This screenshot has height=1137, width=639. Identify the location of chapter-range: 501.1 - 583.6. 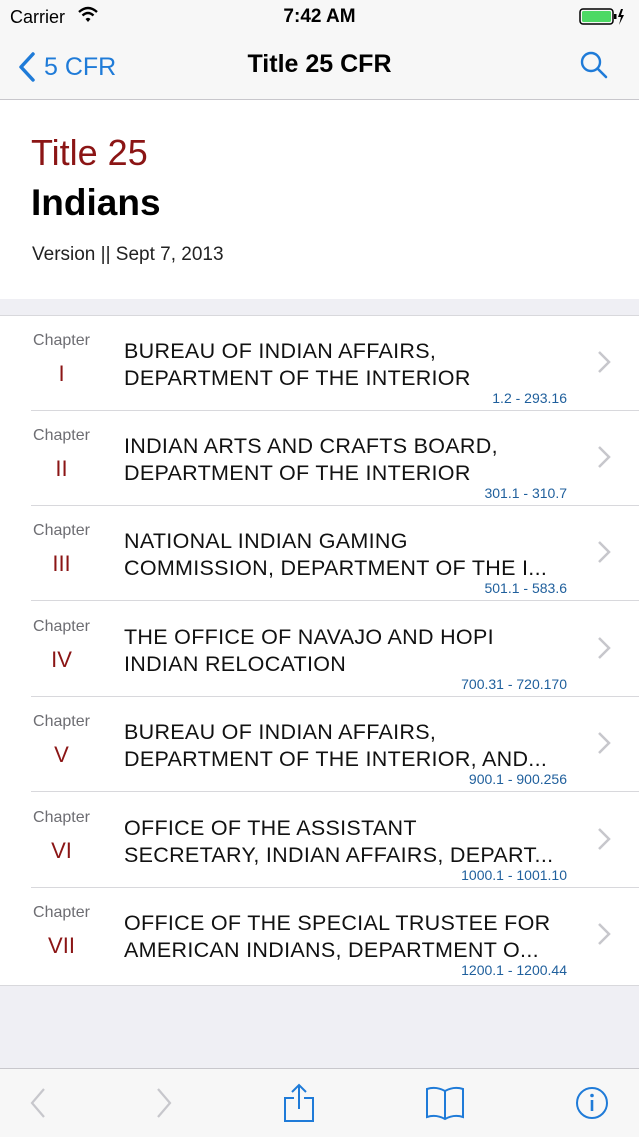
(525, 588).